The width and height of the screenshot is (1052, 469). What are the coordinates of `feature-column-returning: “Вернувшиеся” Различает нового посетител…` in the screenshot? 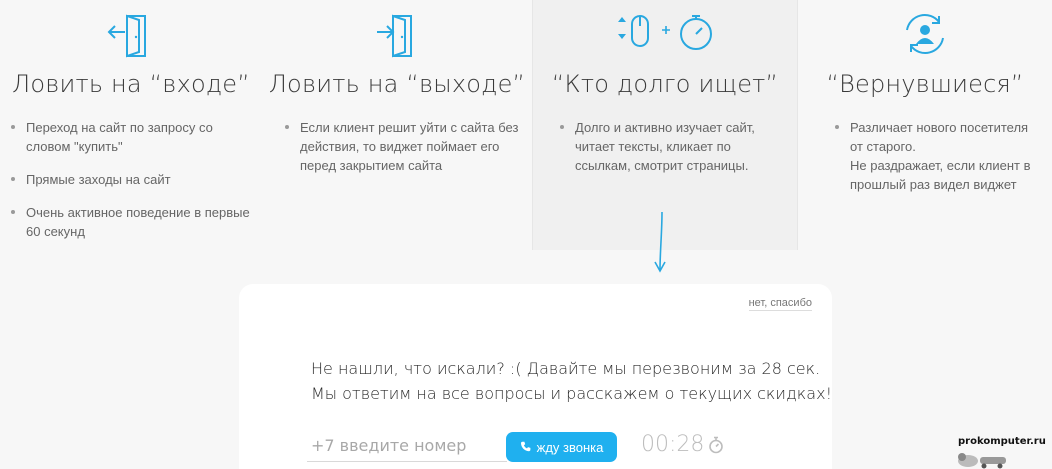 It's located at (925, 125).